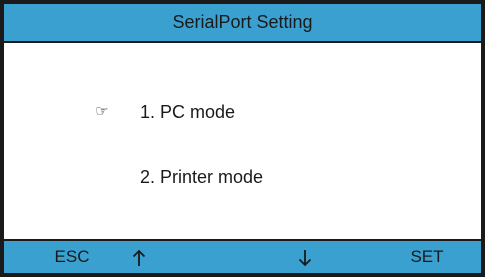 The height and width of the screenshot is (277, 485). I want to click on arrow-up-icon, so click(139, 257).